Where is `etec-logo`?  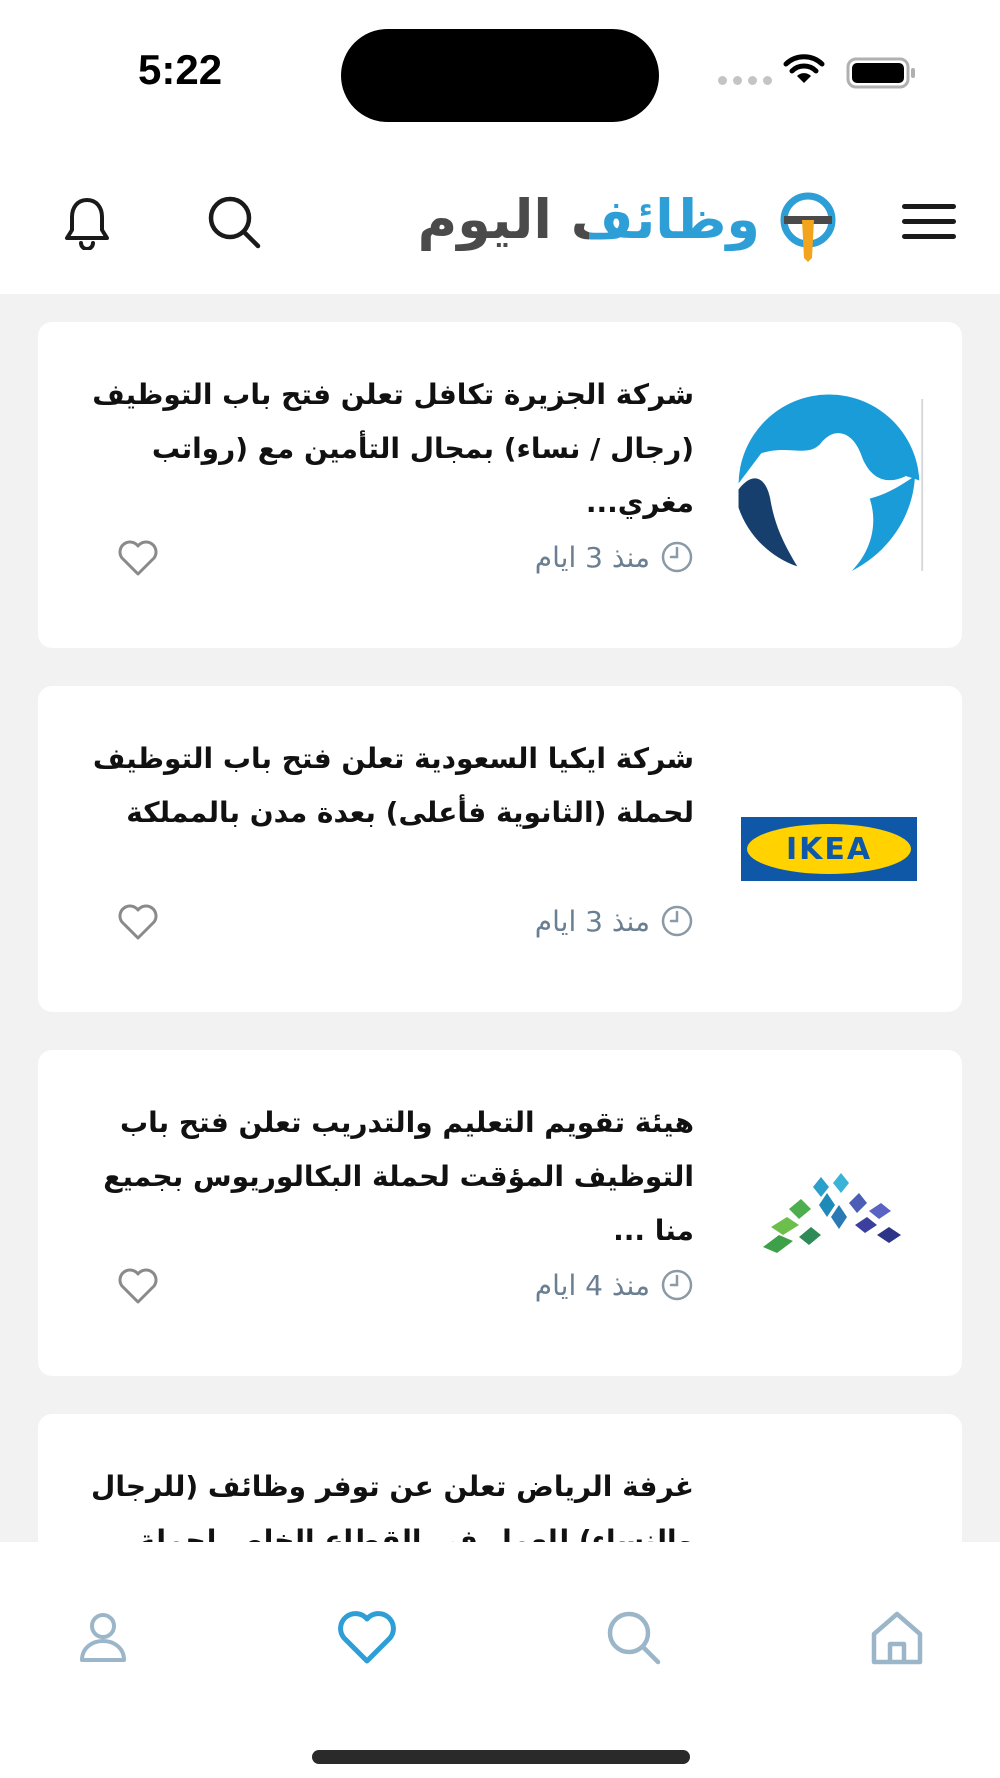 etec-logo is located at coordinates (829, 1213).